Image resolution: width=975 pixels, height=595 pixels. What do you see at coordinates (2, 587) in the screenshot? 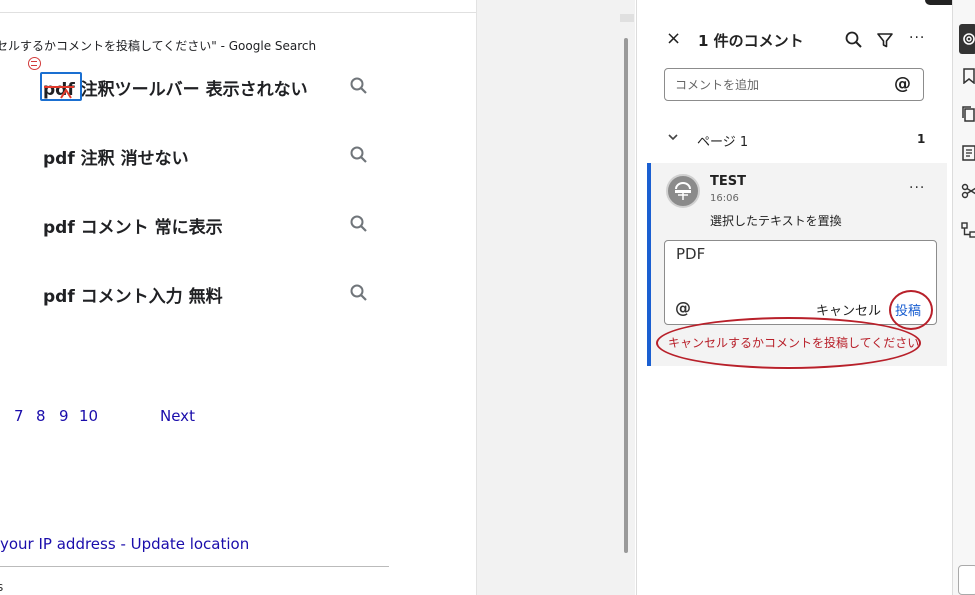
I see `footer-text: s` at bounding box center [2, 587].